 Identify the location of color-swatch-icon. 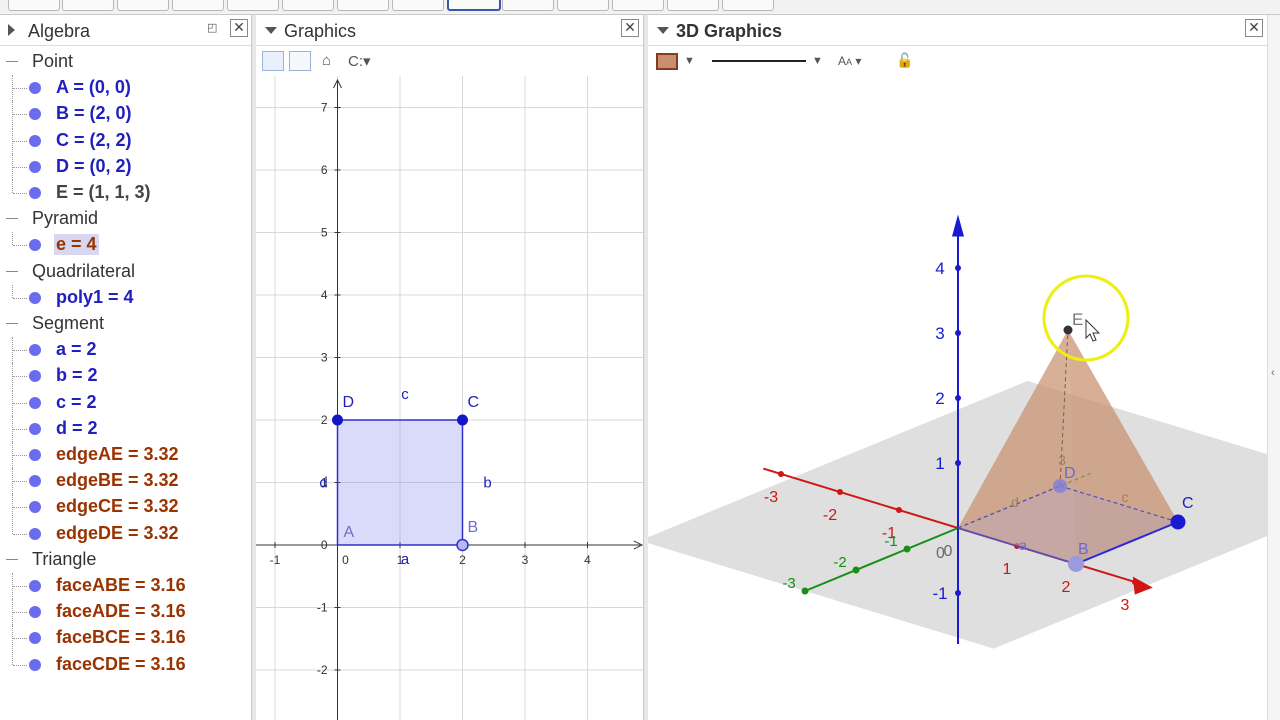
(667, 61).